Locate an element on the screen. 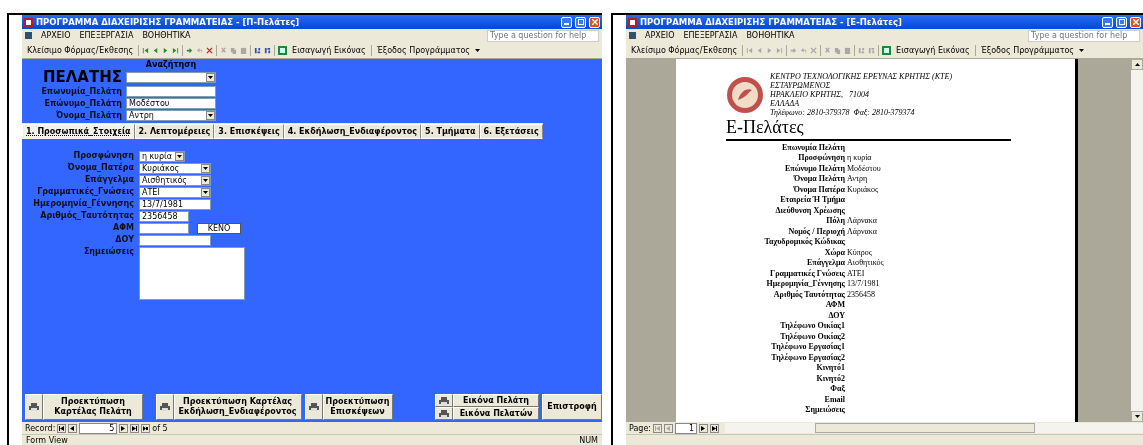 This screenshot has width=1143, height=445. report-field-label: Τηλέφωνο Εργασίας2 is located at coordinates (807, 357).